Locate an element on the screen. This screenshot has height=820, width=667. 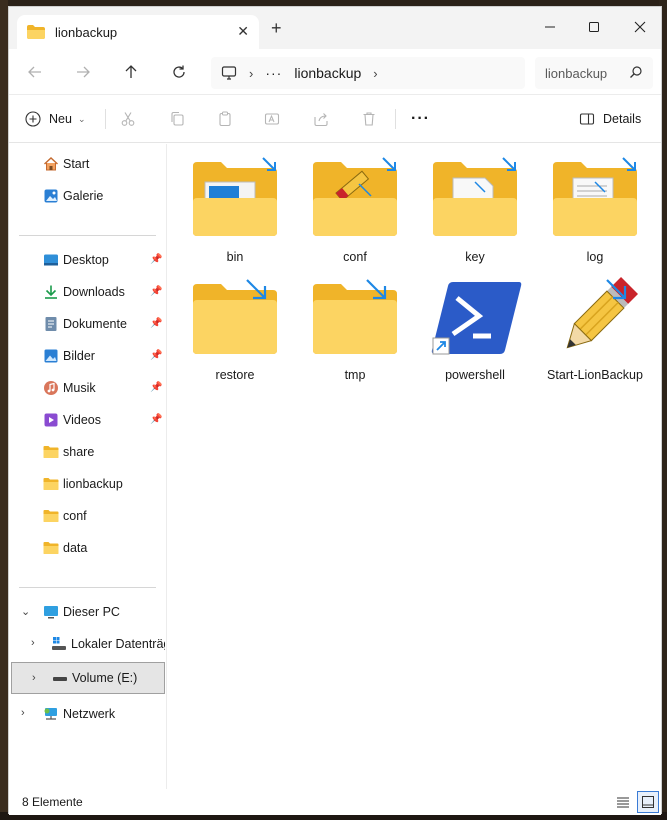
close-window-button is located at coordinates (640, 27).